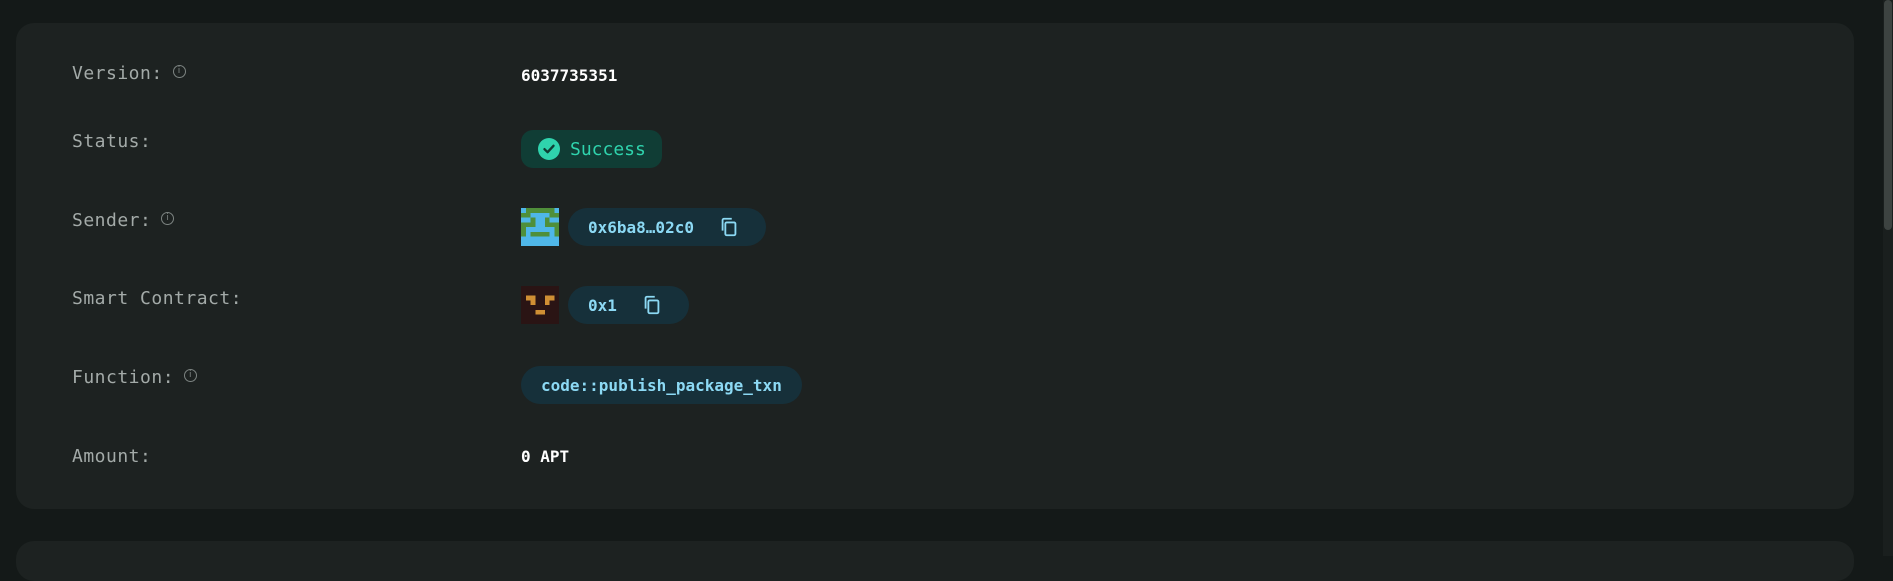  I want to click on contract-address-chip: 0x1, so click(628, 305).